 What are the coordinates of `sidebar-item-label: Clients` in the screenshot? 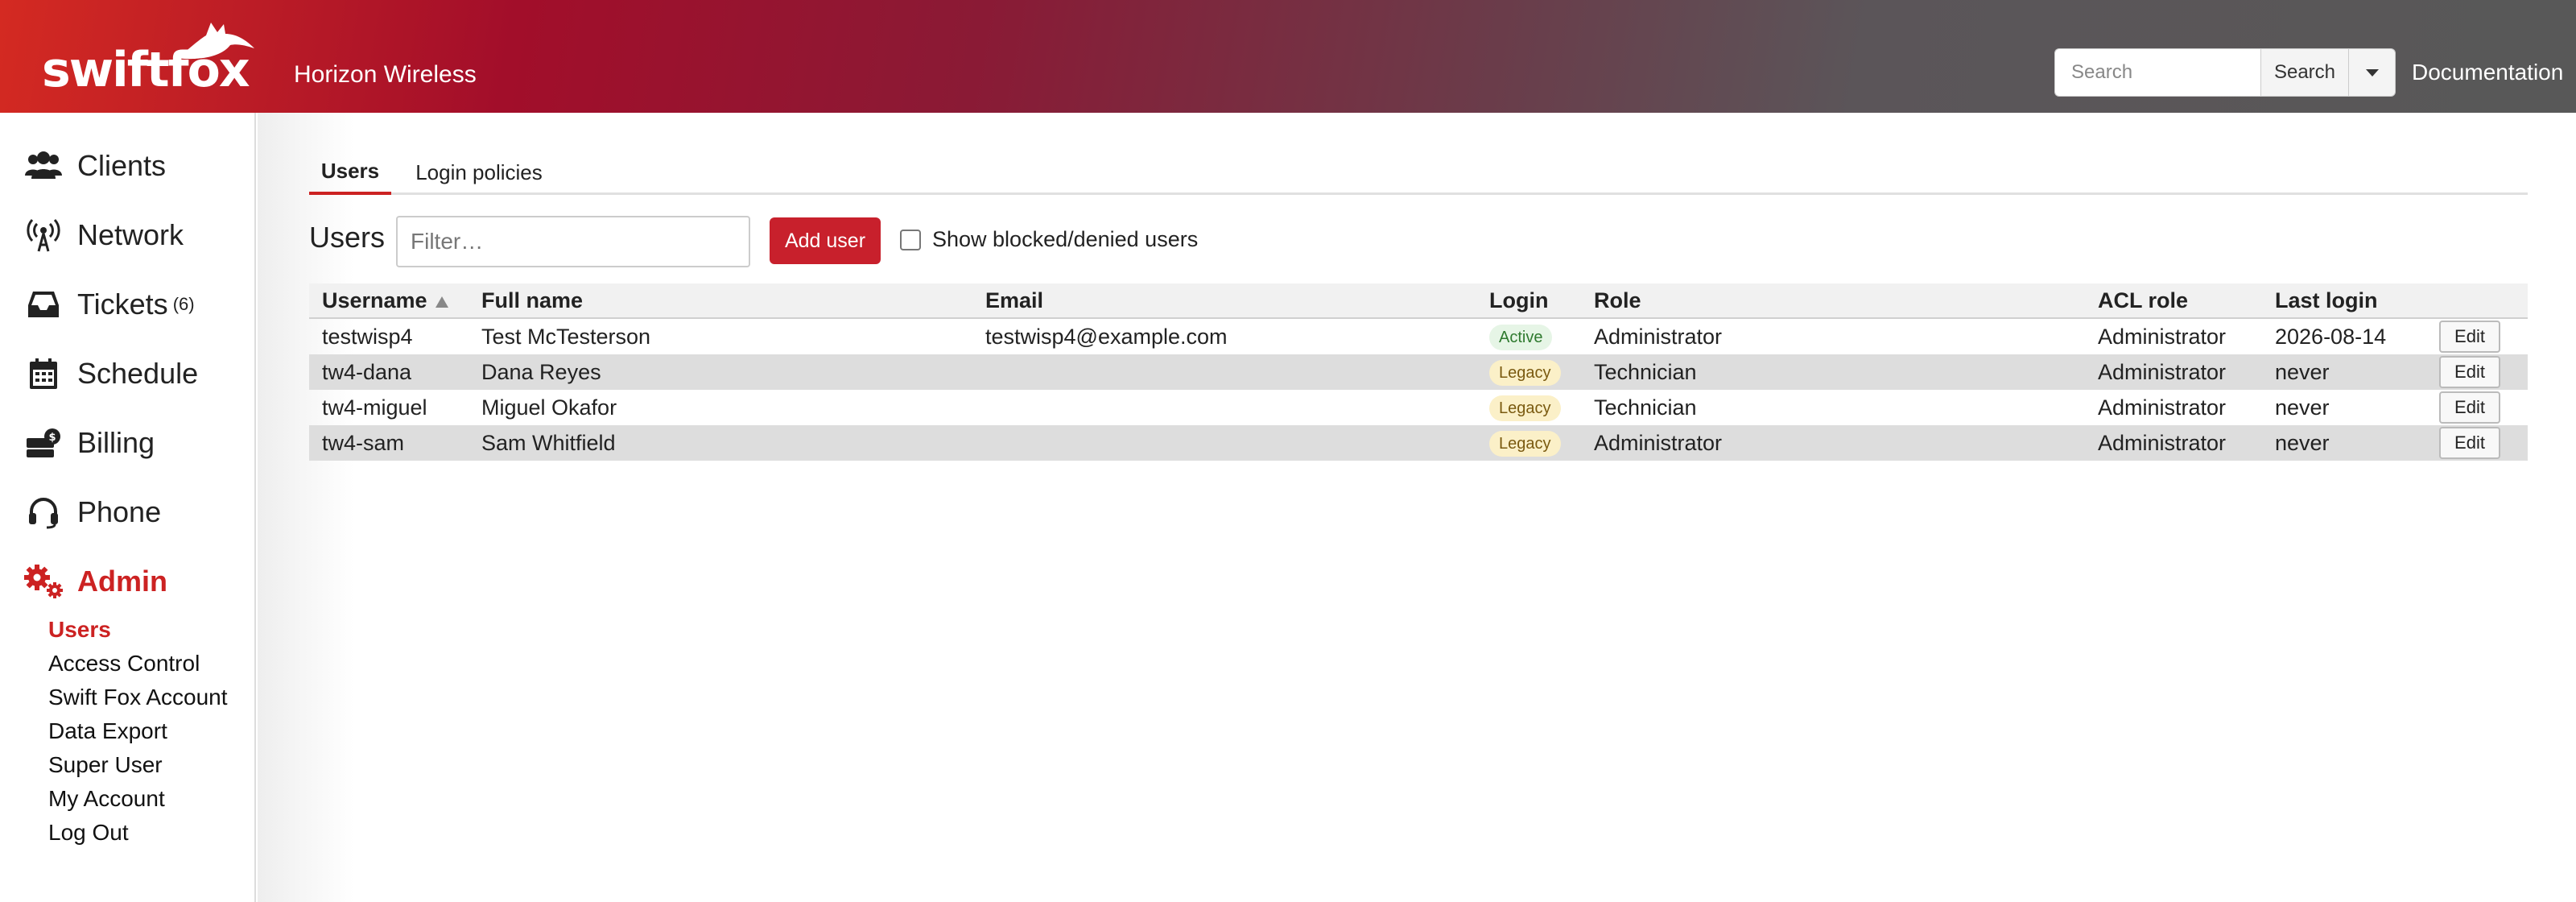 It's located at (122, 165).